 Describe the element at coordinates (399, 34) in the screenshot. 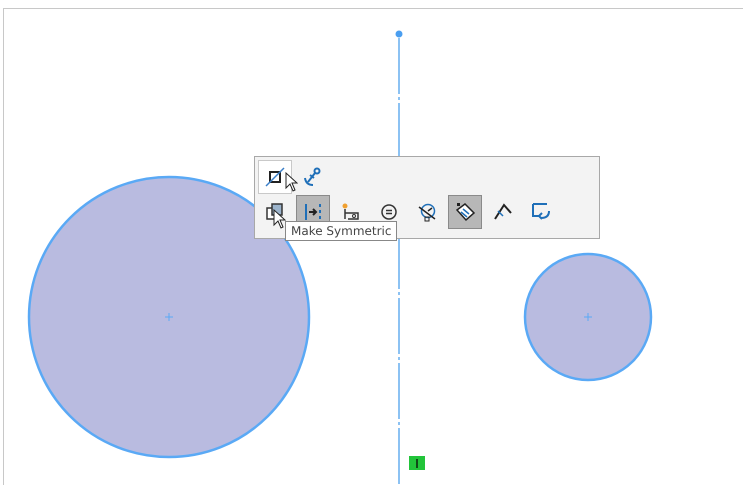

I see `endpoint` at that location.